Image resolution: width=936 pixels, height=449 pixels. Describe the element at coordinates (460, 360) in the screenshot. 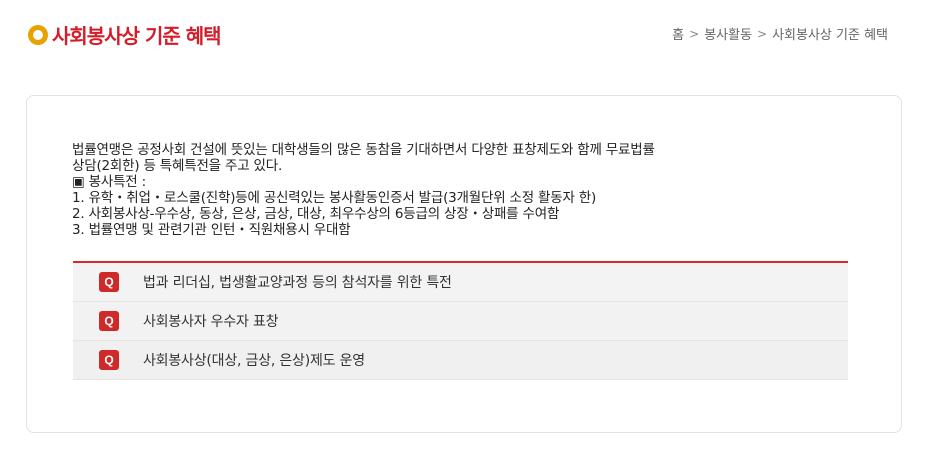

I see `faq-item-award-system: Q 사회봉사상(대상, 금상, 은상)제도 운영` at that location.